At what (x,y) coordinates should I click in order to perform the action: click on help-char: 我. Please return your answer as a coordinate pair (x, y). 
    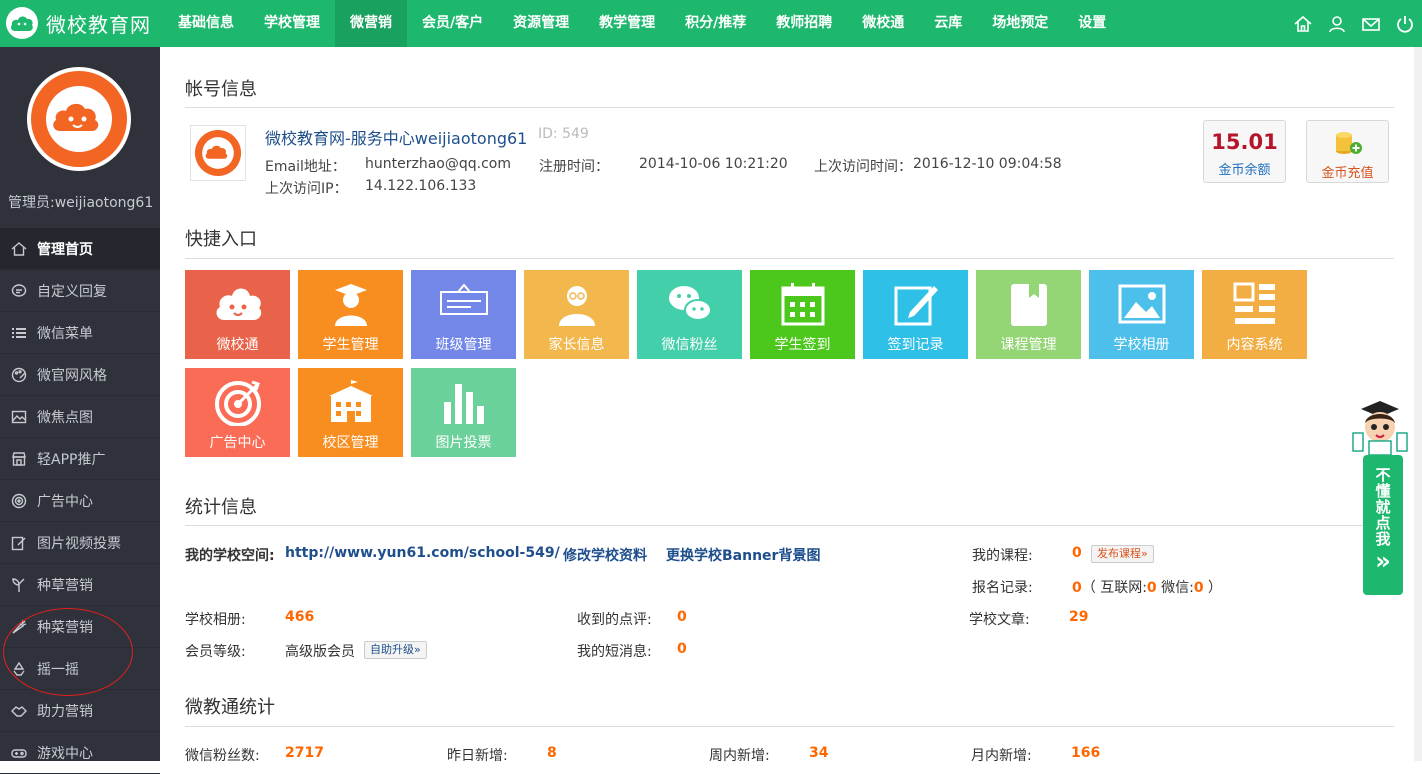
    Looking at the image, I should click on (1383, 539).